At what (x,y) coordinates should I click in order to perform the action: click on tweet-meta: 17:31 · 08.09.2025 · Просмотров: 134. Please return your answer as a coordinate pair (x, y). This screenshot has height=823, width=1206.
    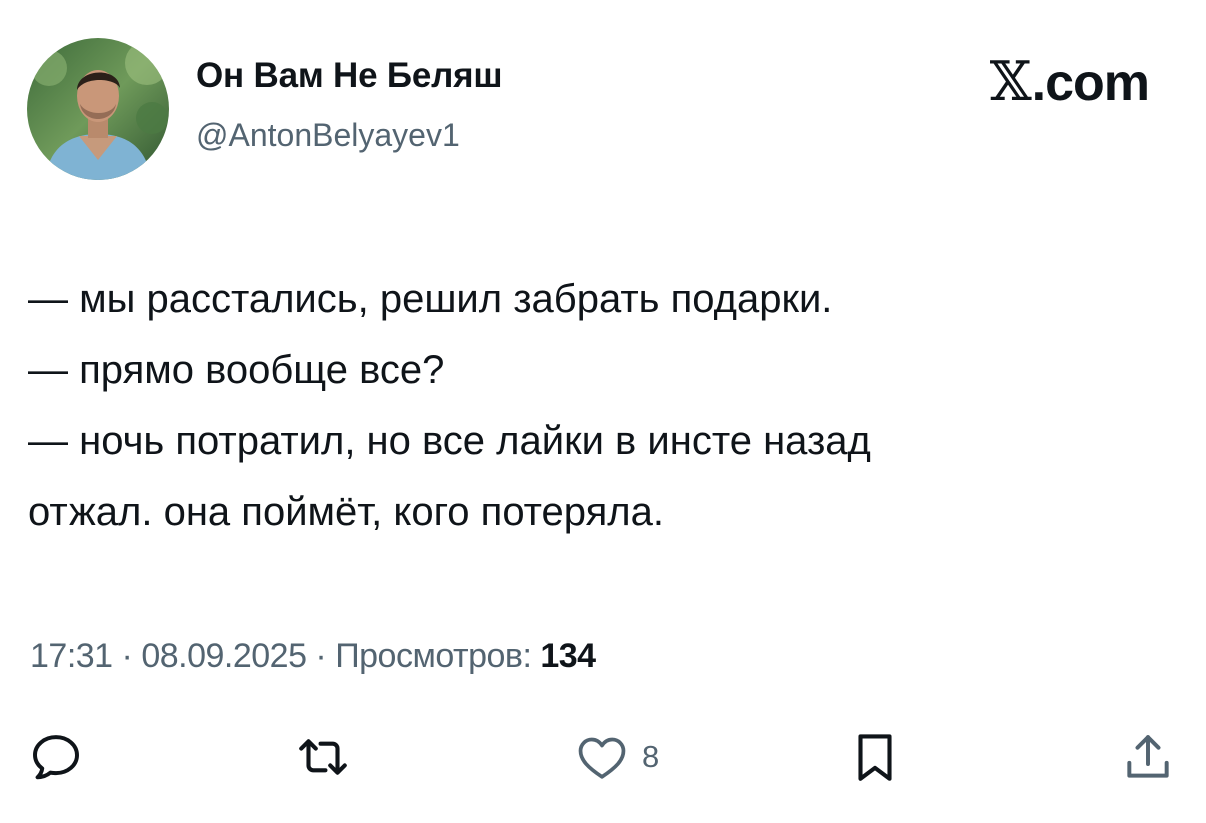
    Looking at the image, I should click on (313, 656).